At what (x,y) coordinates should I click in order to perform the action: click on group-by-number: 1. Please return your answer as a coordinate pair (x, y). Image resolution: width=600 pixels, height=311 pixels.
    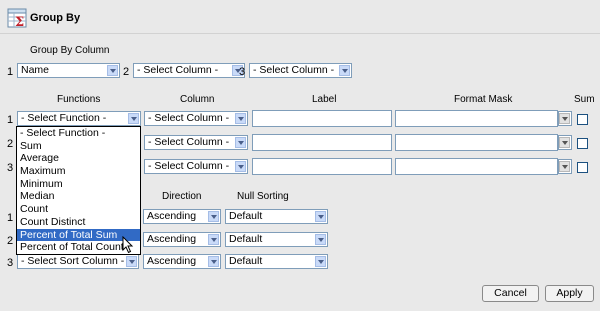
    Looking at the image, I should click on (10, 72).